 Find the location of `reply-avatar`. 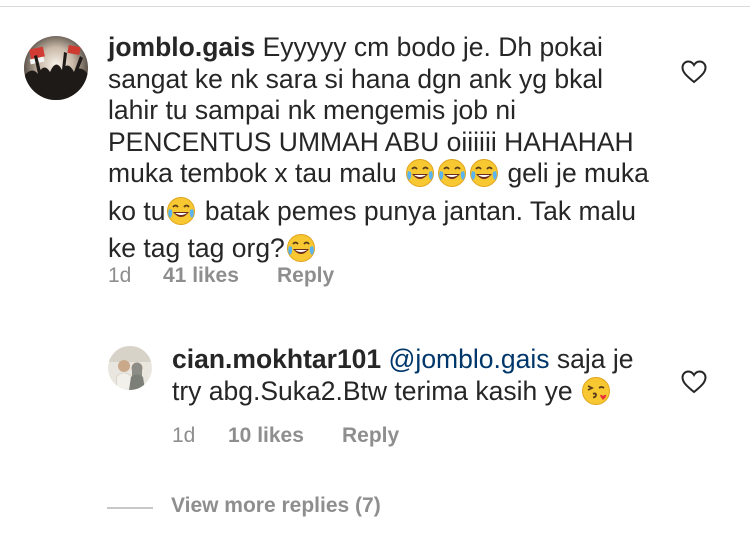

reply-avatar is located at coordinates (130, 368).